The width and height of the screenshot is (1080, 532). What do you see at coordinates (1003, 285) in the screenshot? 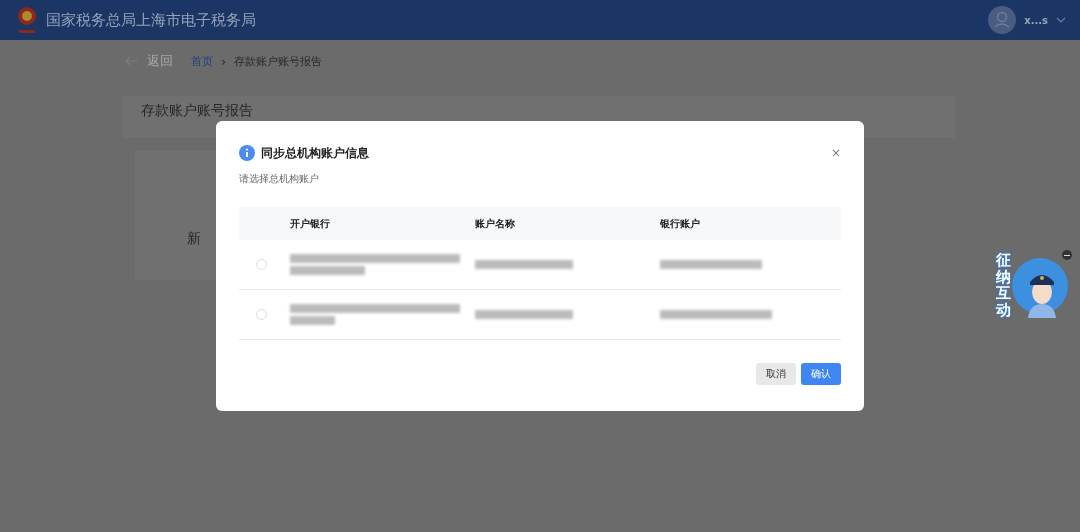
I see `assistant-label: 征纳互动` at bounding box center [1003, 285].